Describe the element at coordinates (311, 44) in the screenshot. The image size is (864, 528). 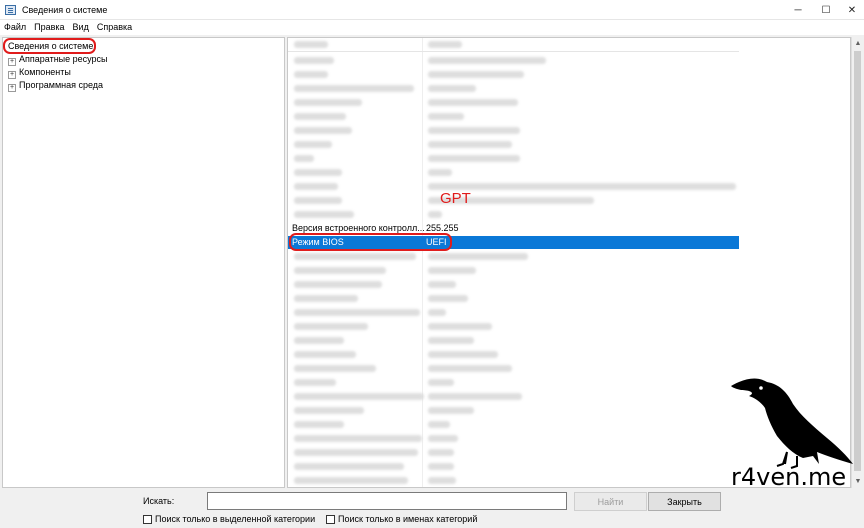
I see `header-element-blurred` at that location.